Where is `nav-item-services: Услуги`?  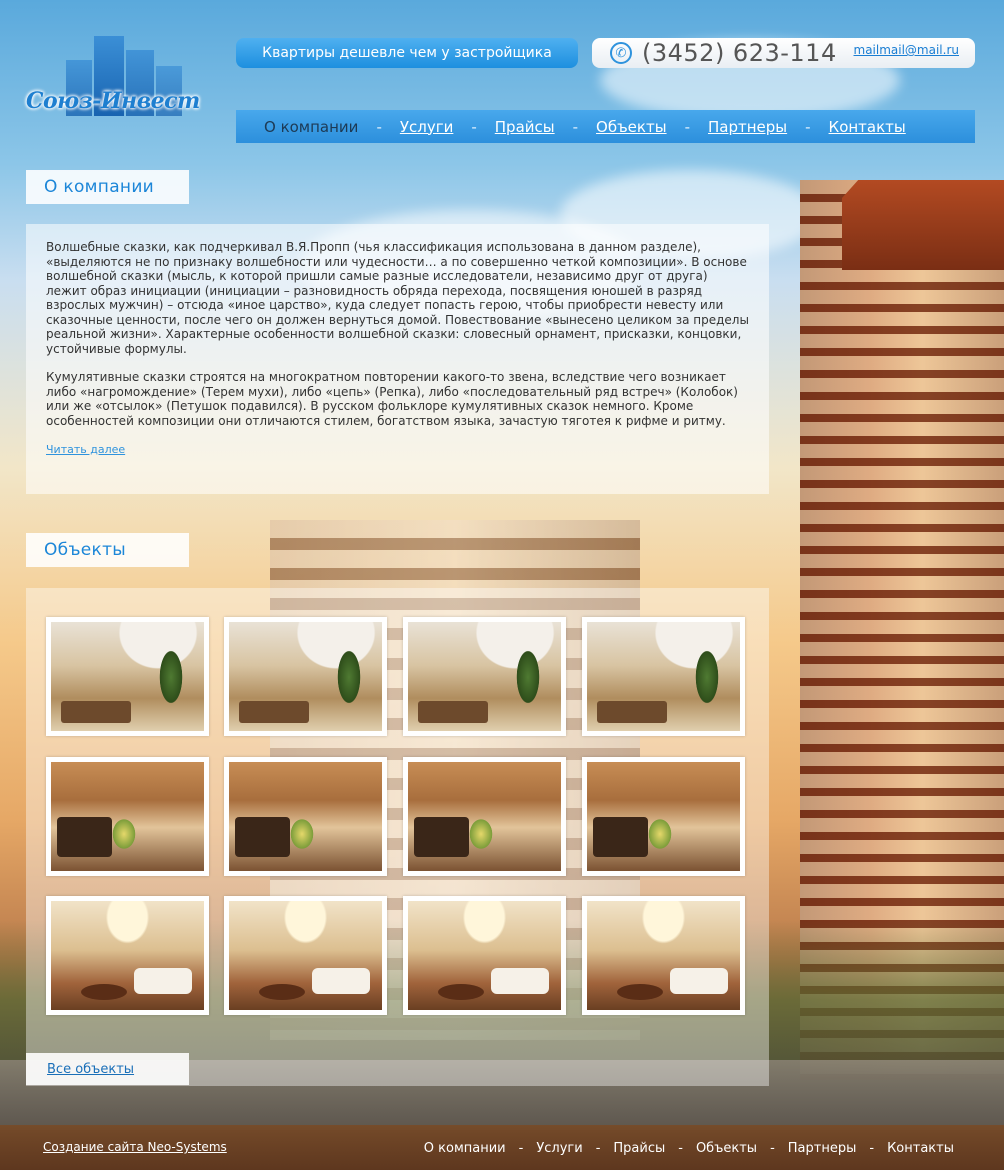 nav-item-services: Услуги is located at coordinates (426, 127).